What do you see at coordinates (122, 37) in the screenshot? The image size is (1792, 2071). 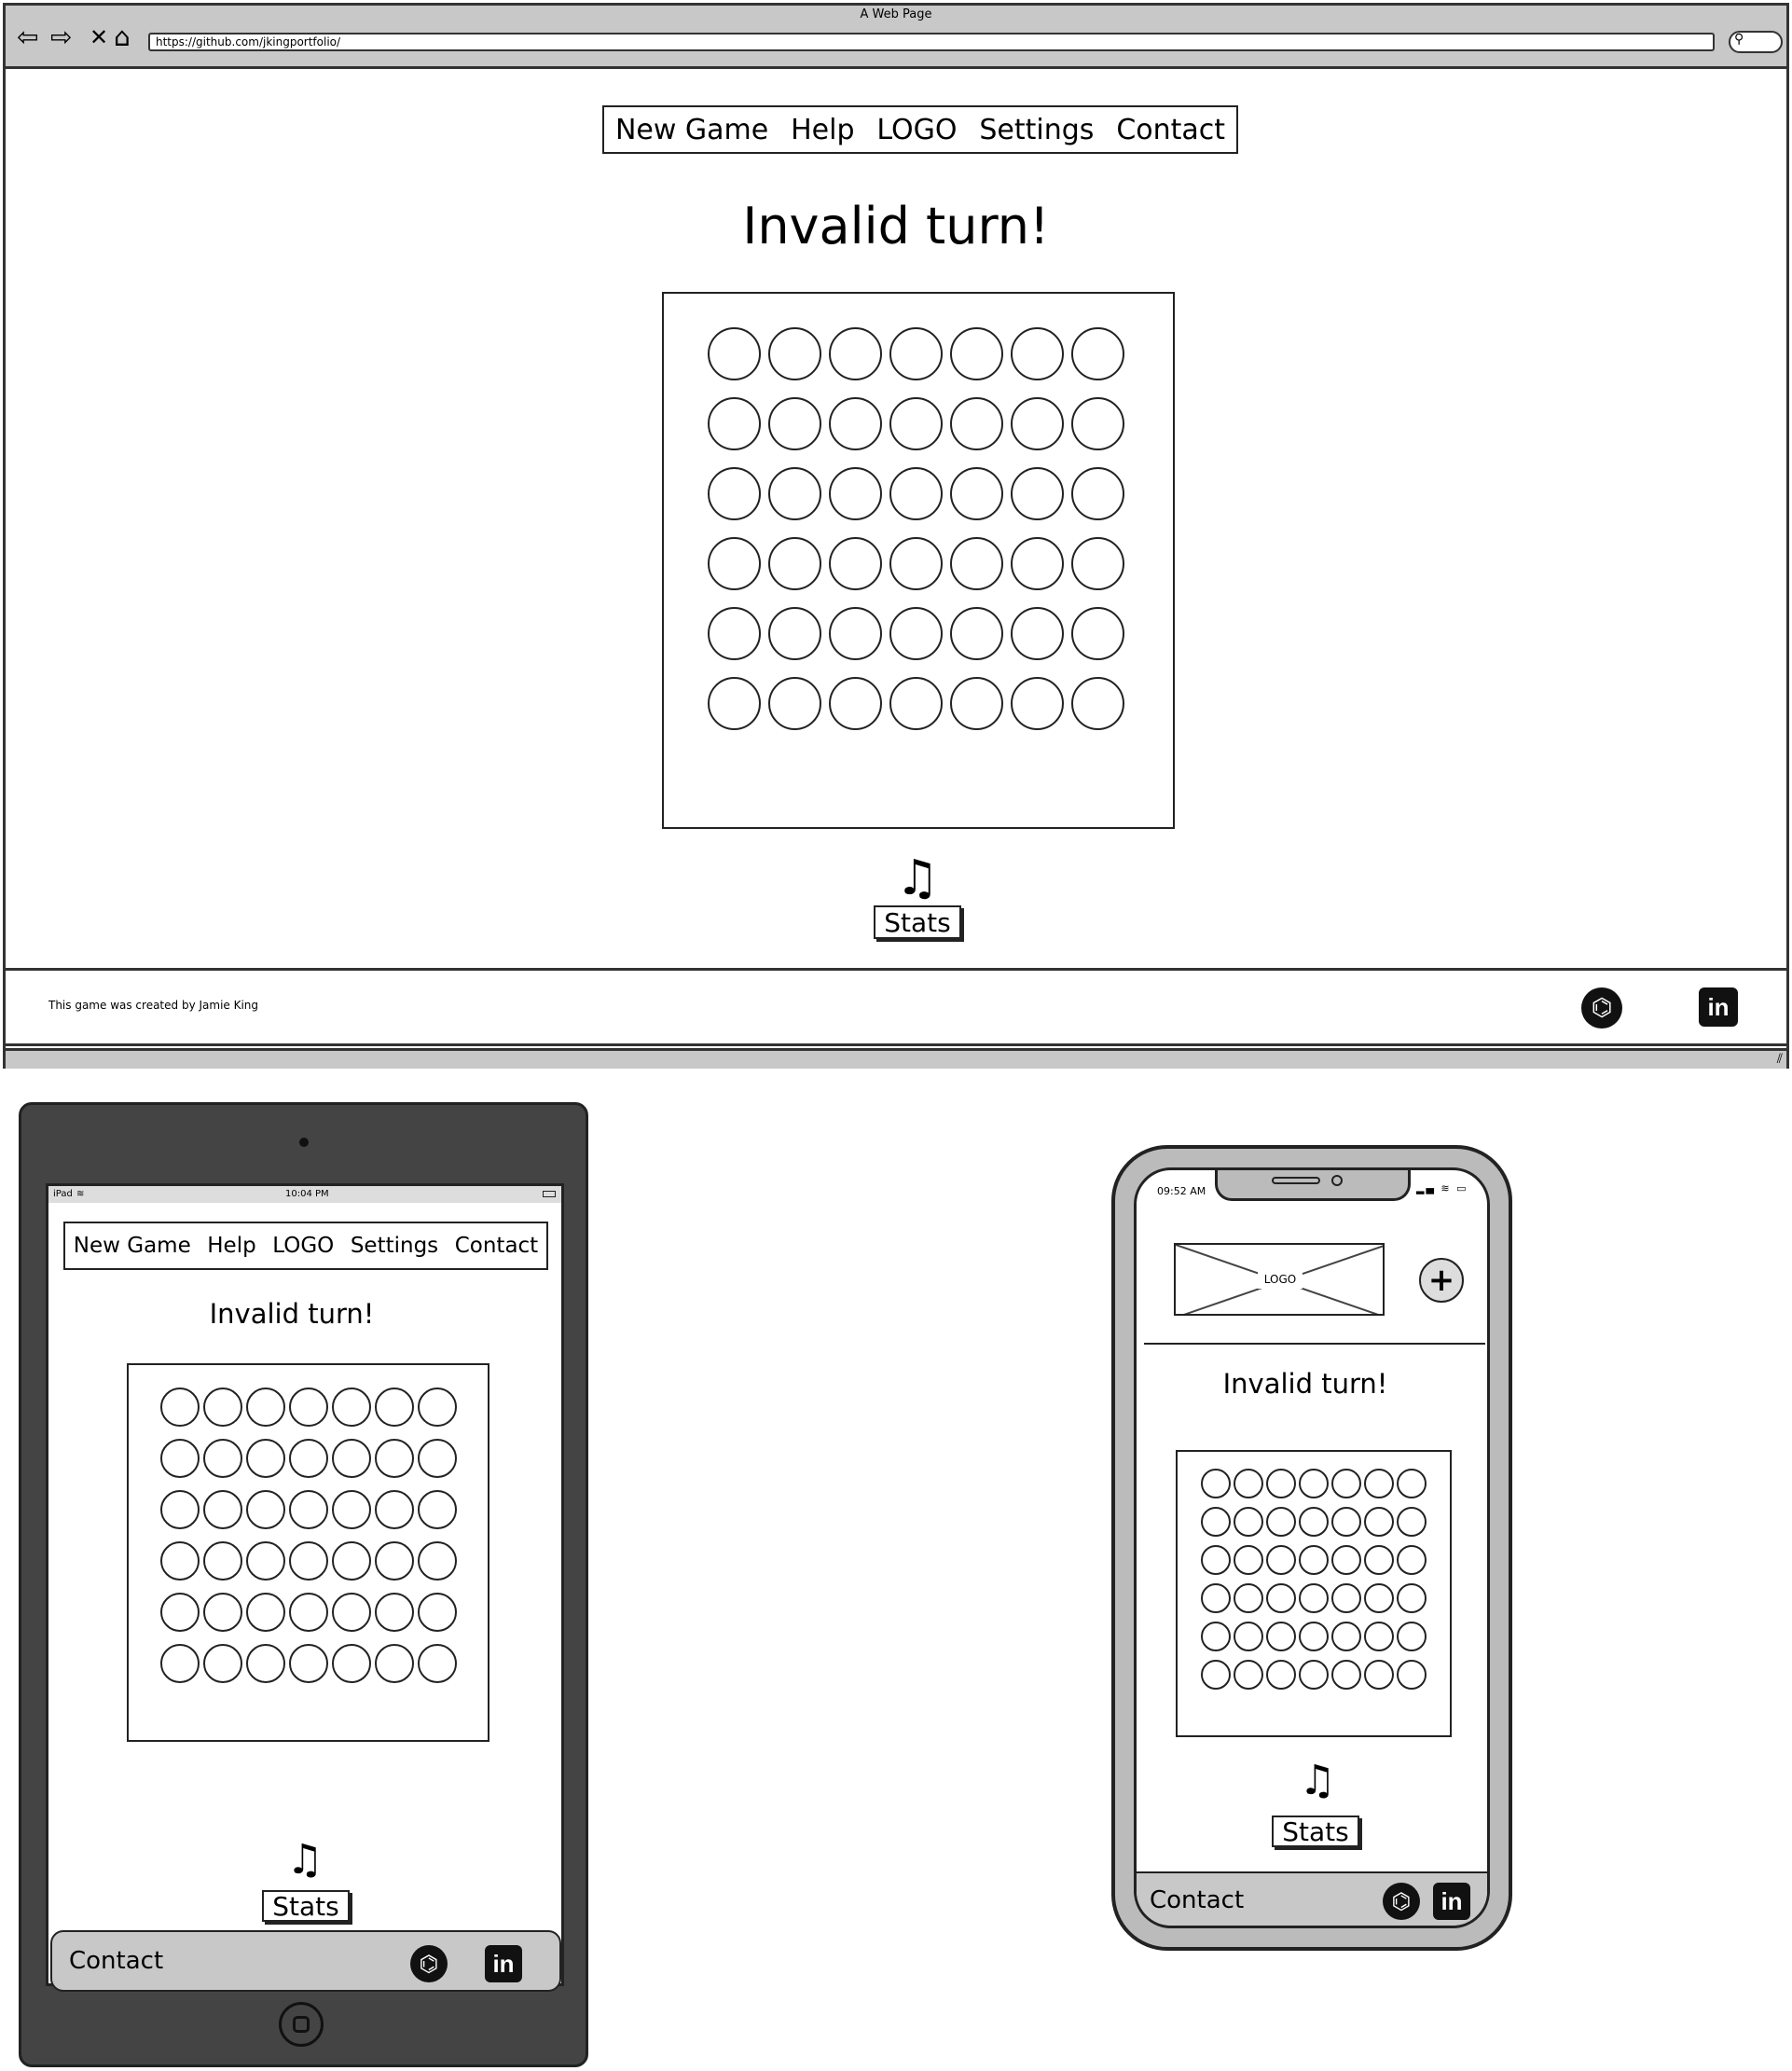 I see `home-icon: ⌂` at bounding box center [122, 37].